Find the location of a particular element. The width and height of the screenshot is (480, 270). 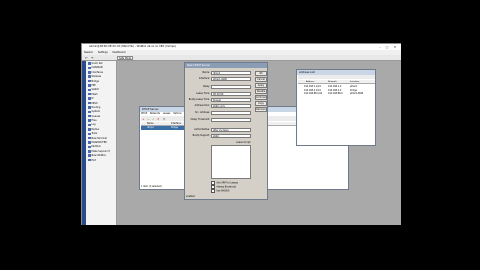

lease-script-label: Lease Script: is located at coordinates (243, 142).